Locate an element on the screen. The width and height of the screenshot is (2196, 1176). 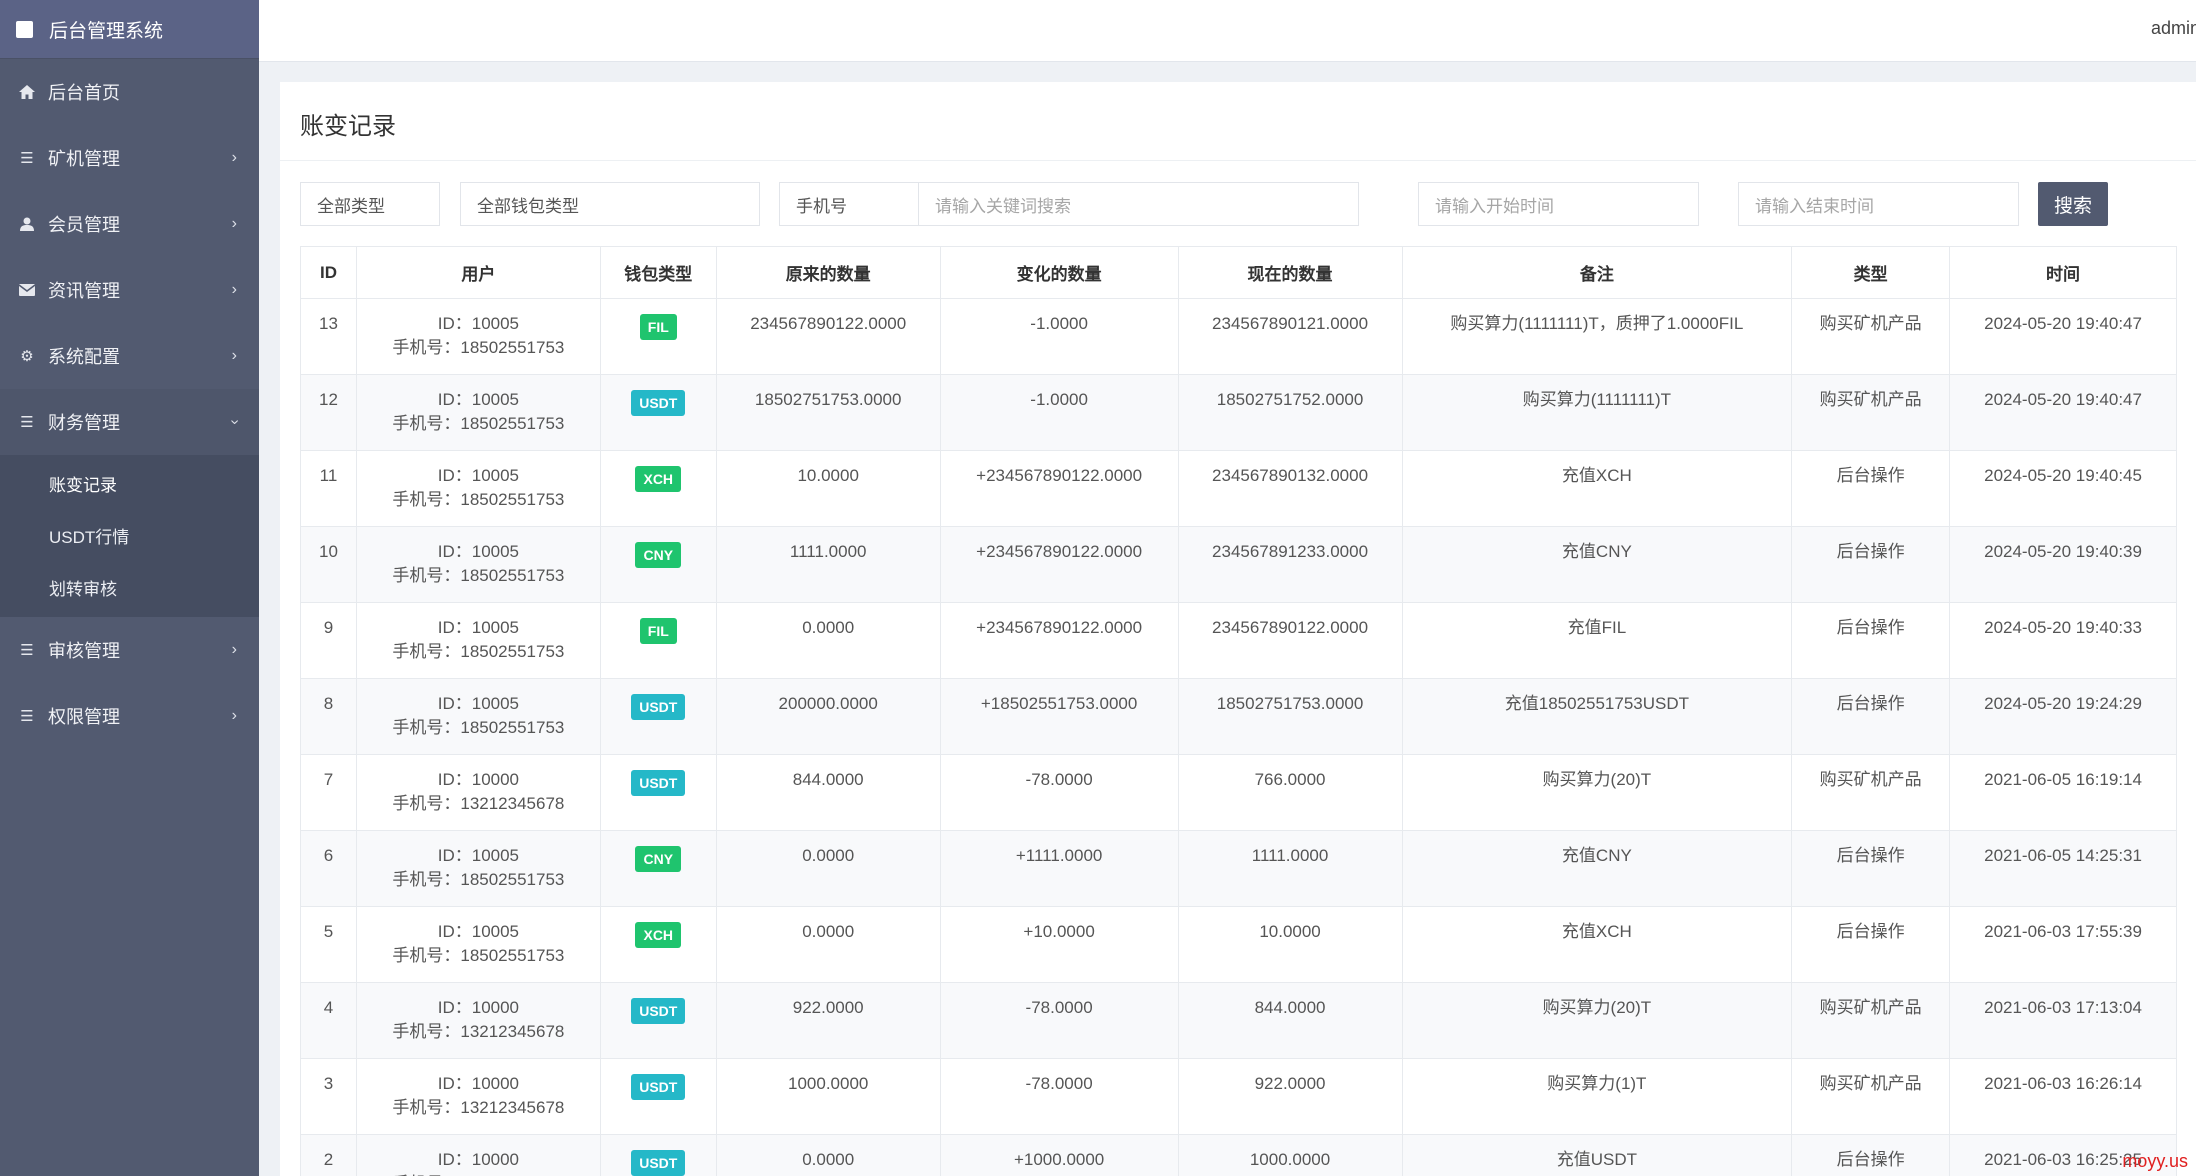
search-button: 搜索 is located at coordinates (2073, 204).